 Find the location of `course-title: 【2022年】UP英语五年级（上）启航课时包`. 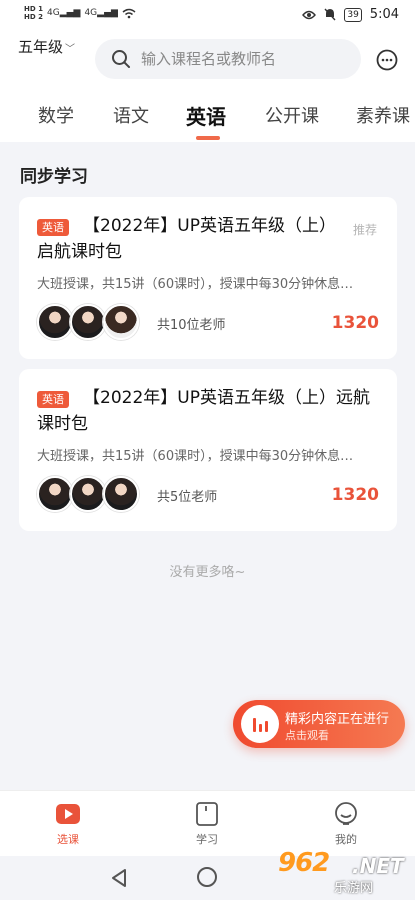

course-title: 【2022年】UP英语五年级（上）启航课时包 is located at coordinates (186, 239).